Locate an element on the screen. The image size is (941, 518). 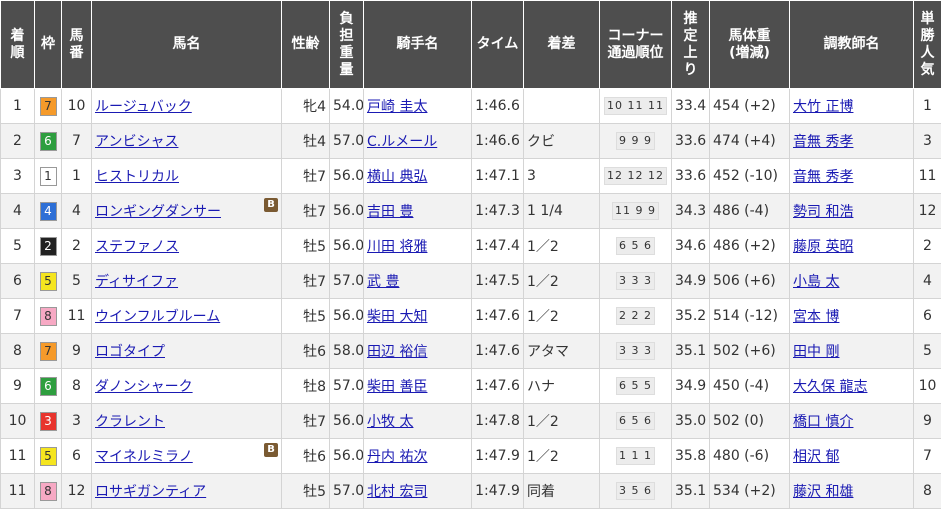
jockey-cell: 戸崎 圭太 is located at coordinates (417, 106).